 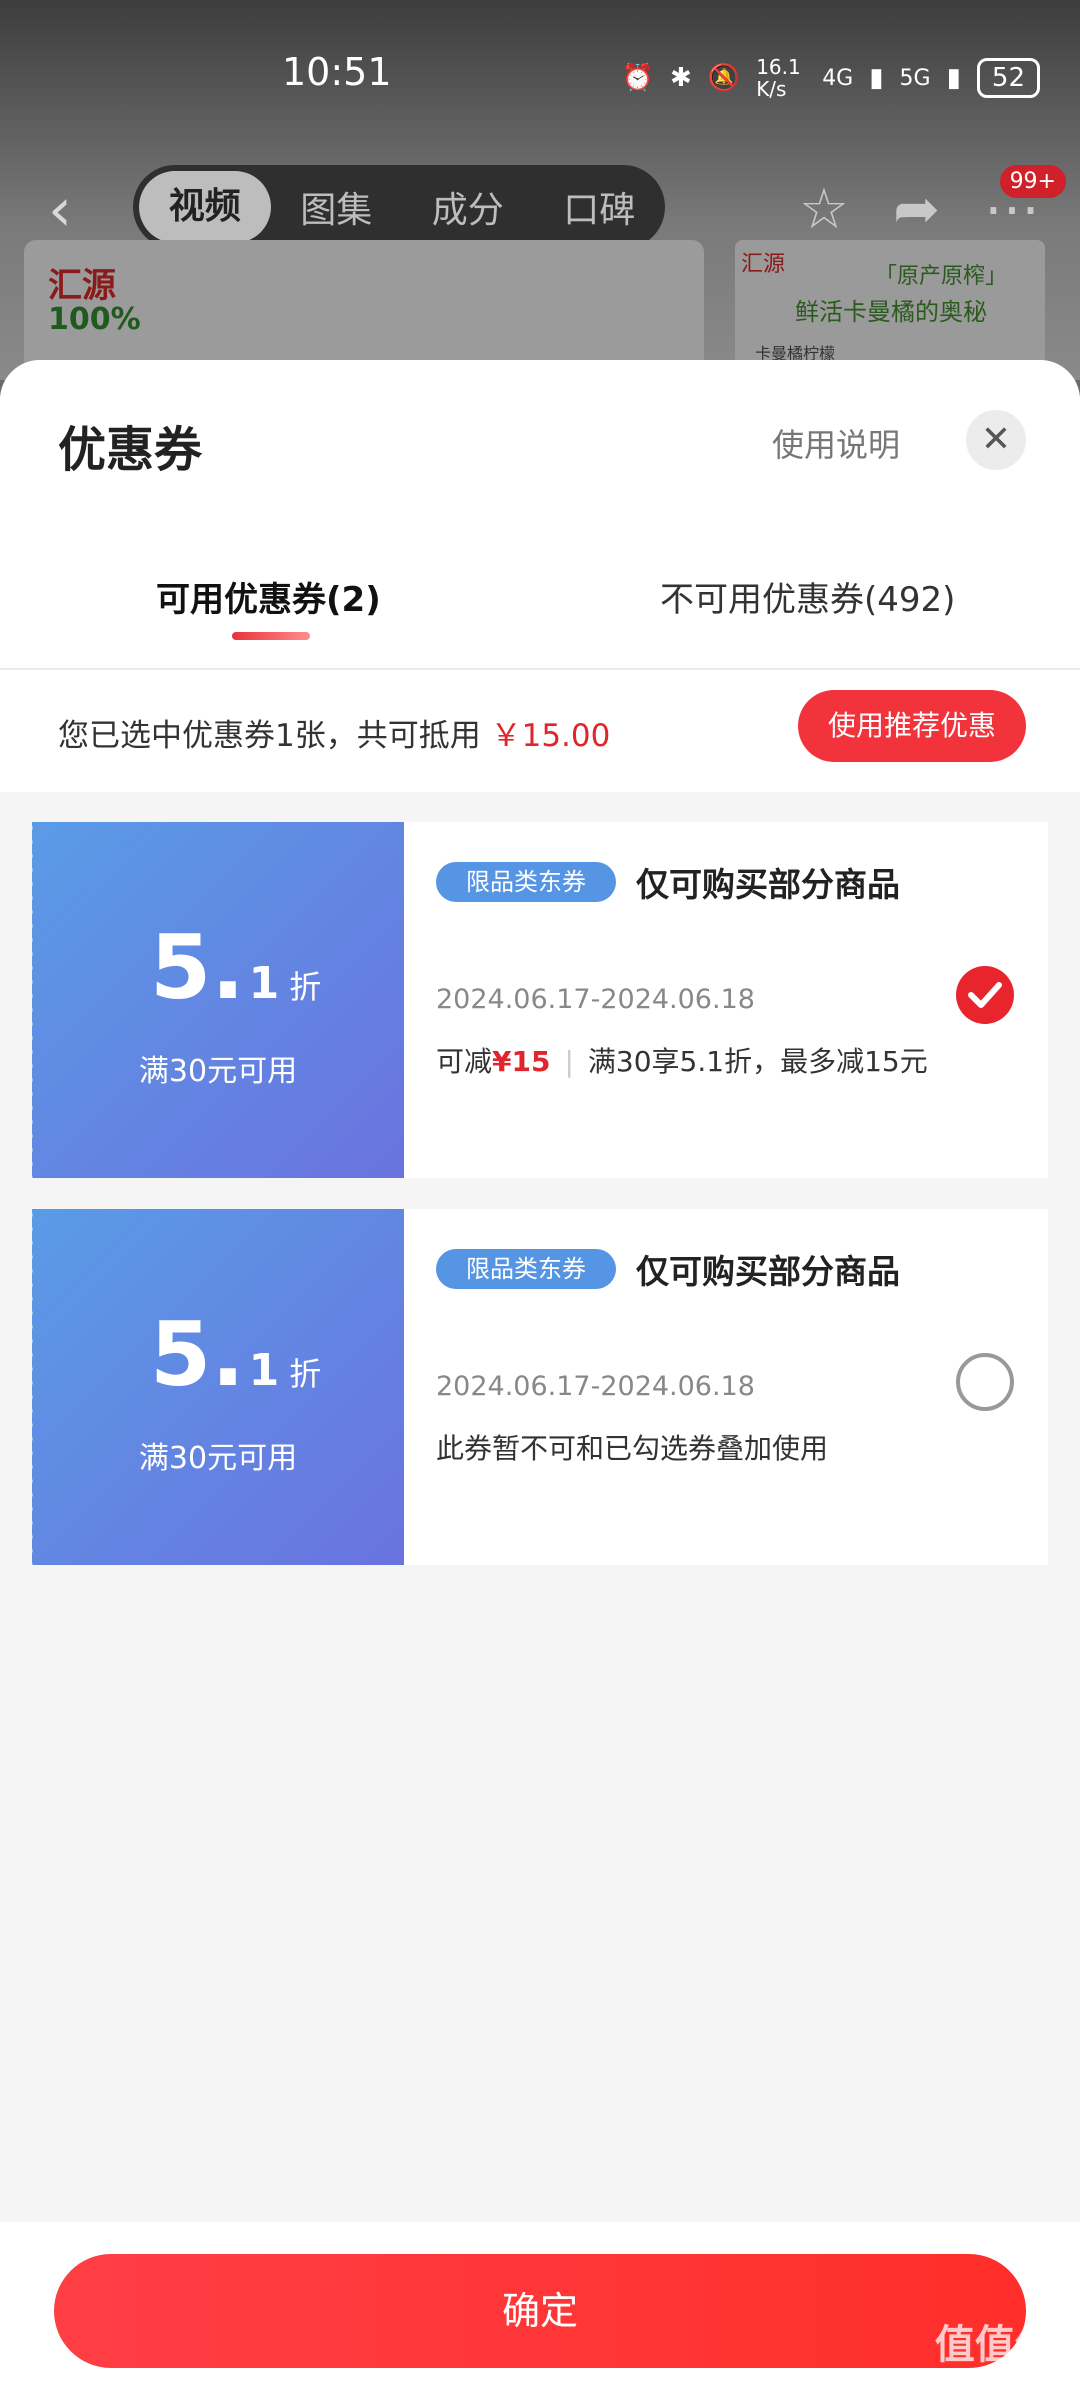 I want to click on back-icon: ‹, so click(x=60, y=210).